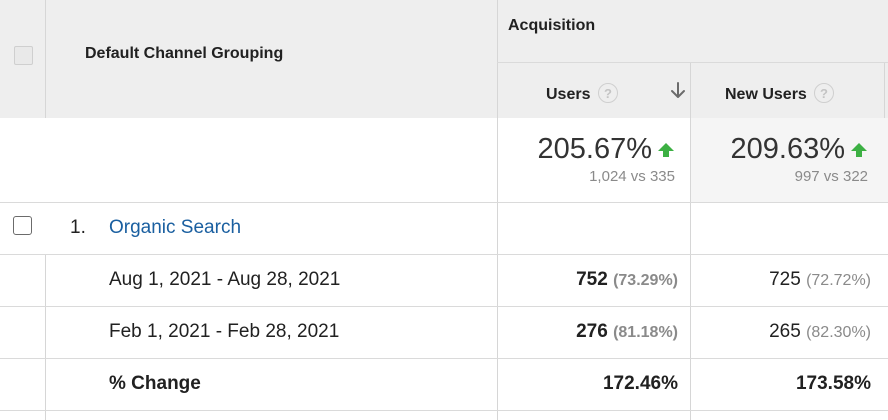 This screenshot has height=420, width=888. Describe the element at coordinates (831, 176) in the screenshot. I see `new-users-compare-total: 997 vs 322` at that location.